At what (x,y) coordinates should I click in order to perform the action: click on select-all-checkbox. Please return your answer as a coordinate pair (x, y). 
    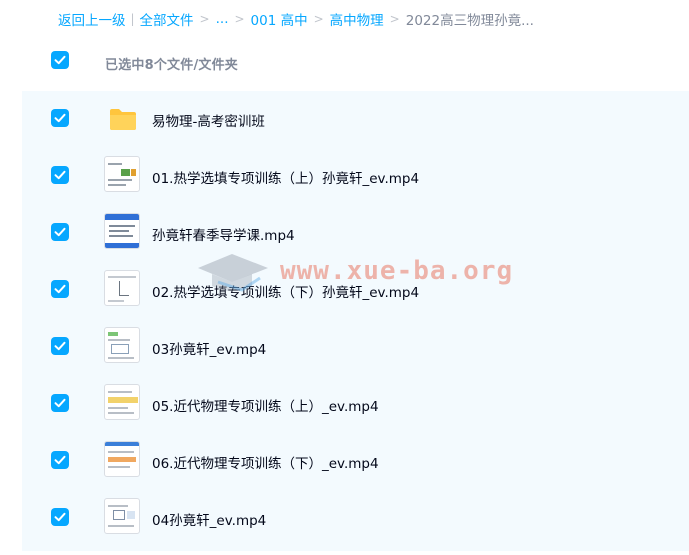
    Looking at the image, I should click on (60, 60).